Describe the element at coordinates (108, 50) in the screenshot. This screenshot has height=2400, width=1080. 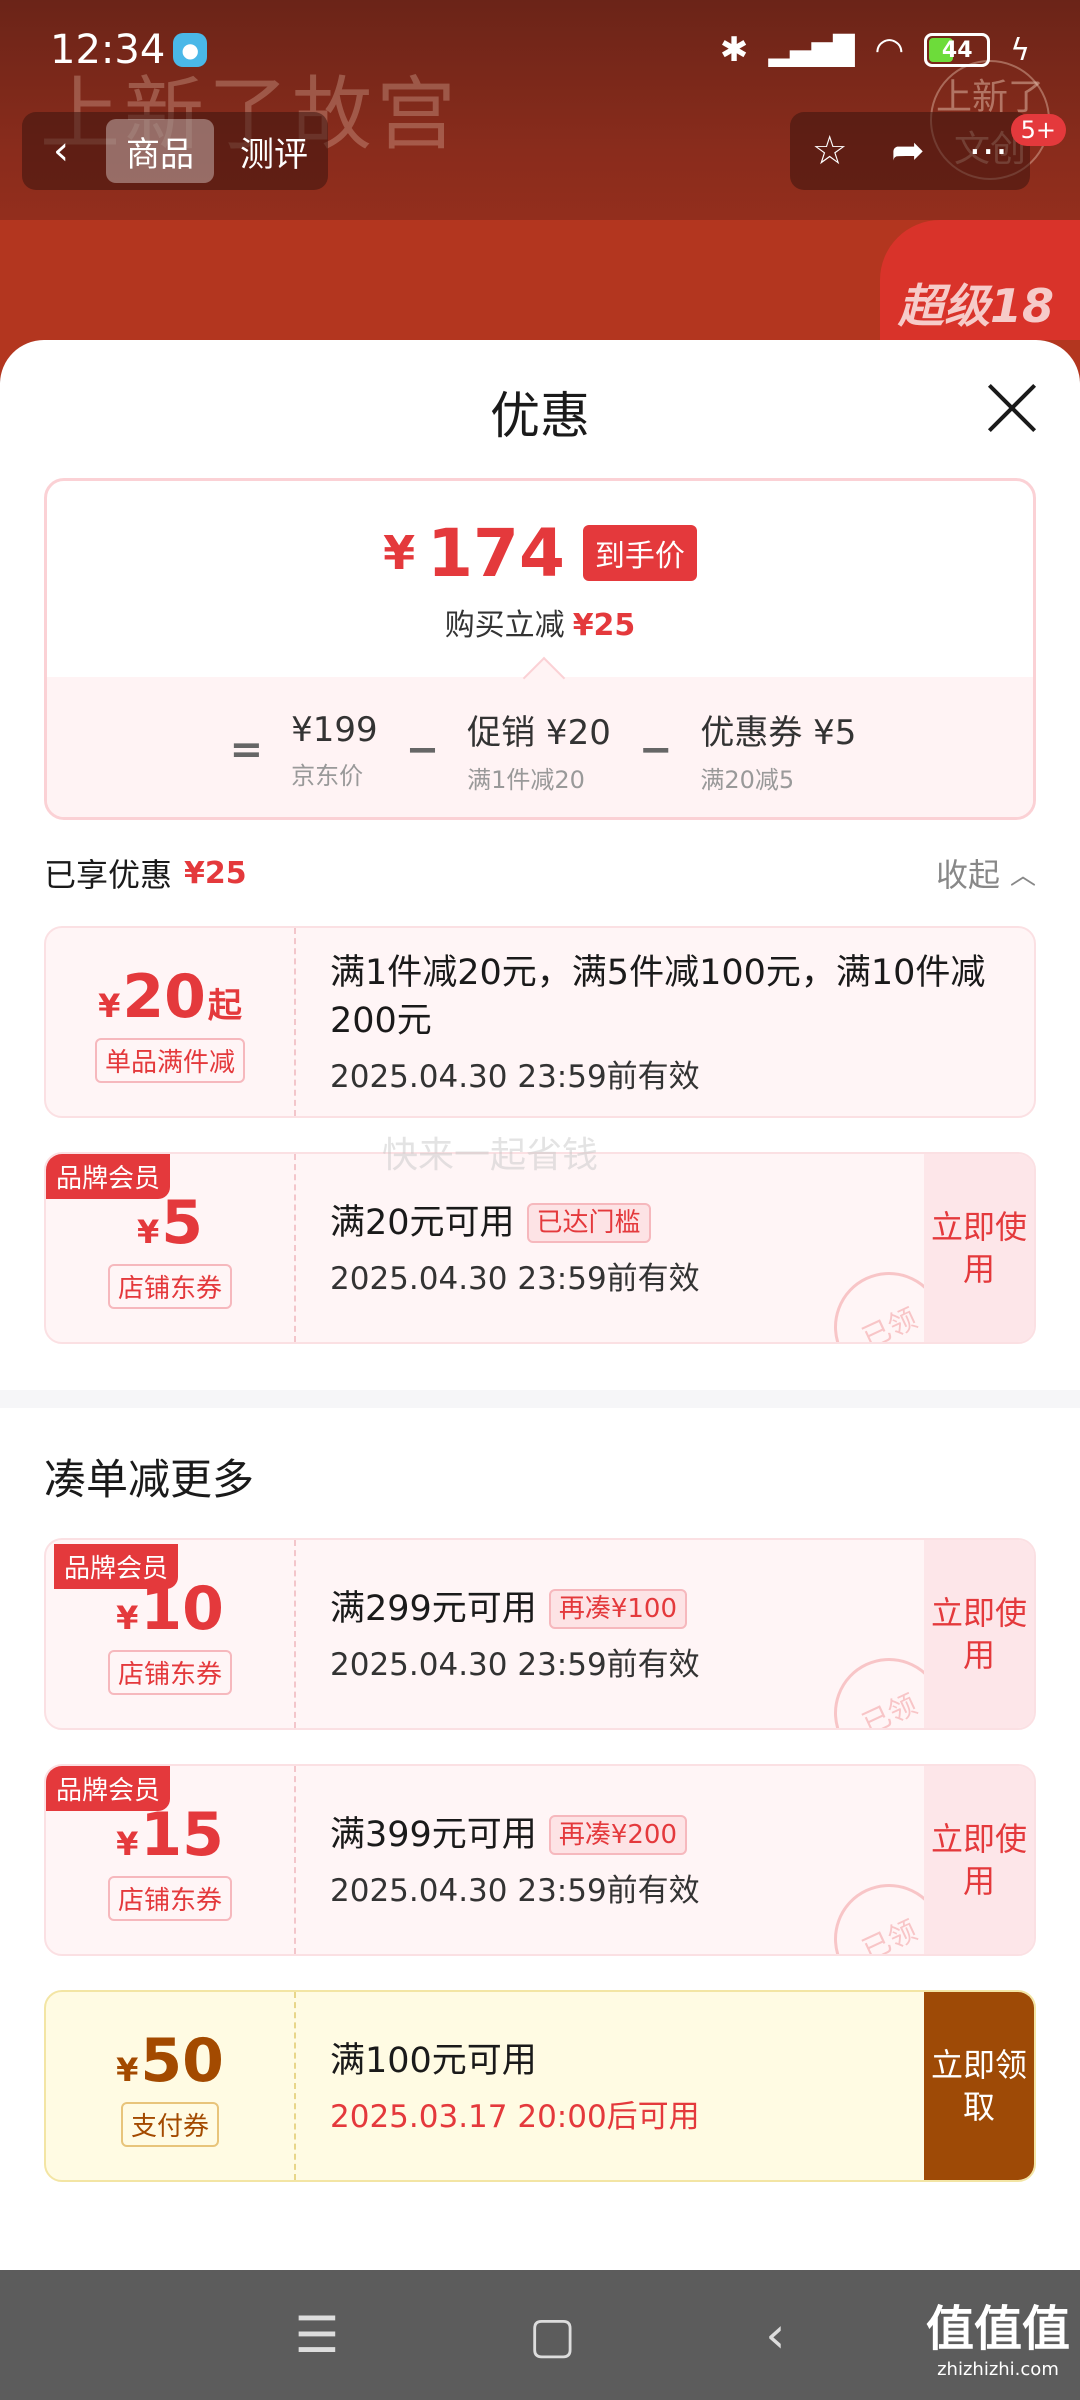
I see `status-time: 12:34` at that location.